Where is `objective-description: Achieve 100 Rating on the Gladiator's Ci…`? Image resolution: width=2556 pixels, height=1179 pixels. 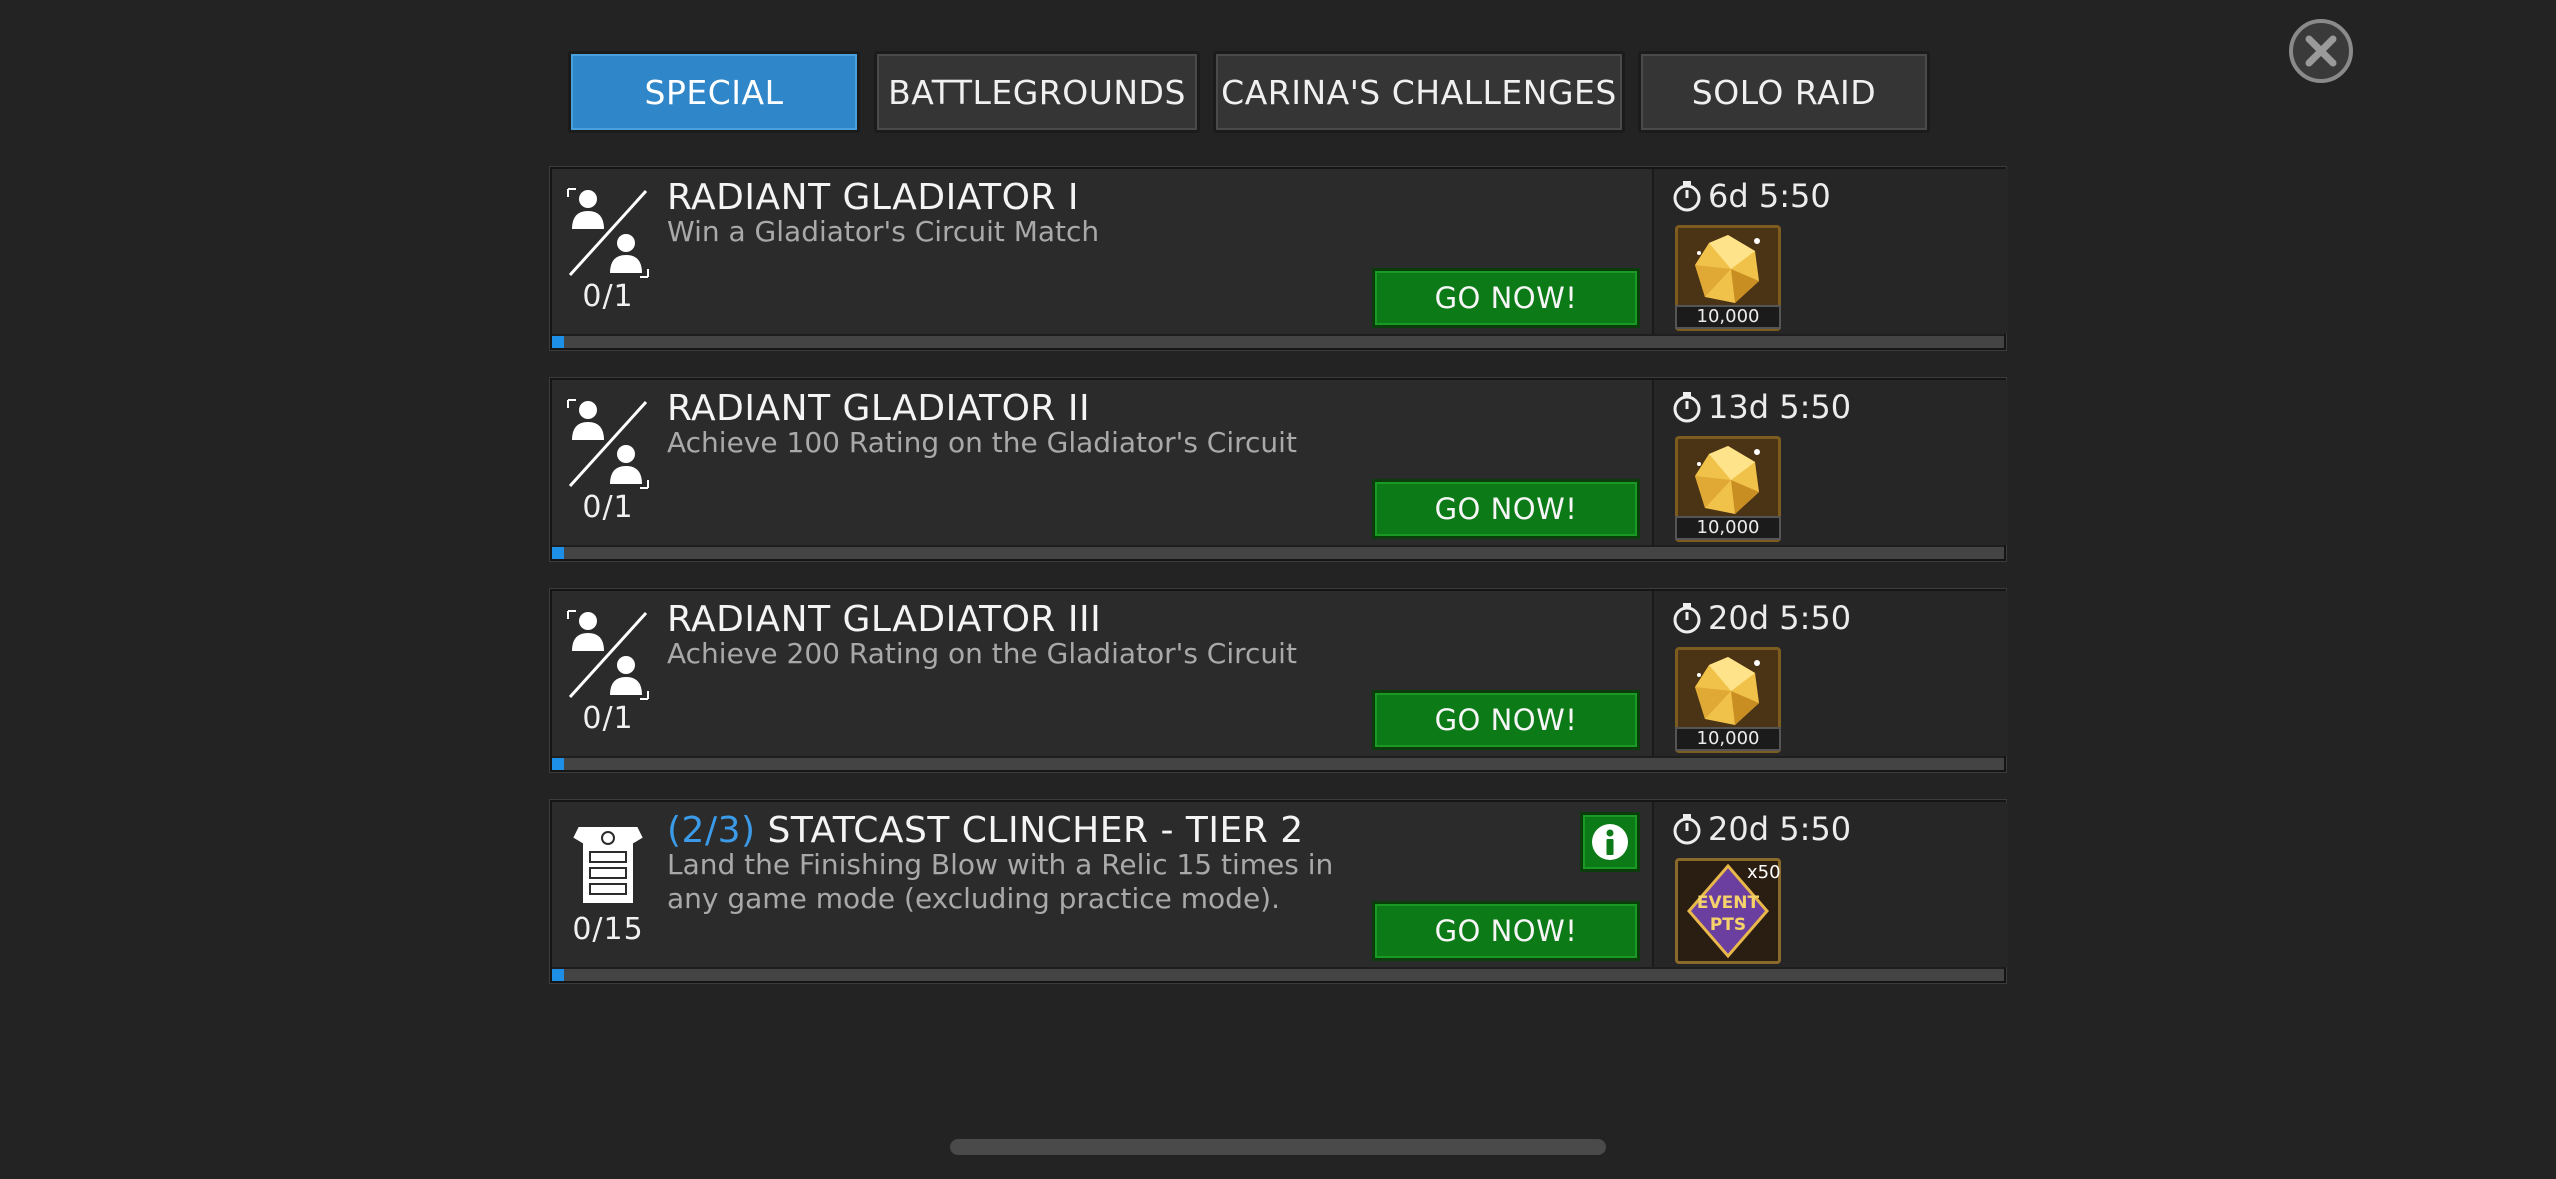 objective-description: Achieve 100 Rating on the Gladiator's Ci… is located at coordinates (982, 442).